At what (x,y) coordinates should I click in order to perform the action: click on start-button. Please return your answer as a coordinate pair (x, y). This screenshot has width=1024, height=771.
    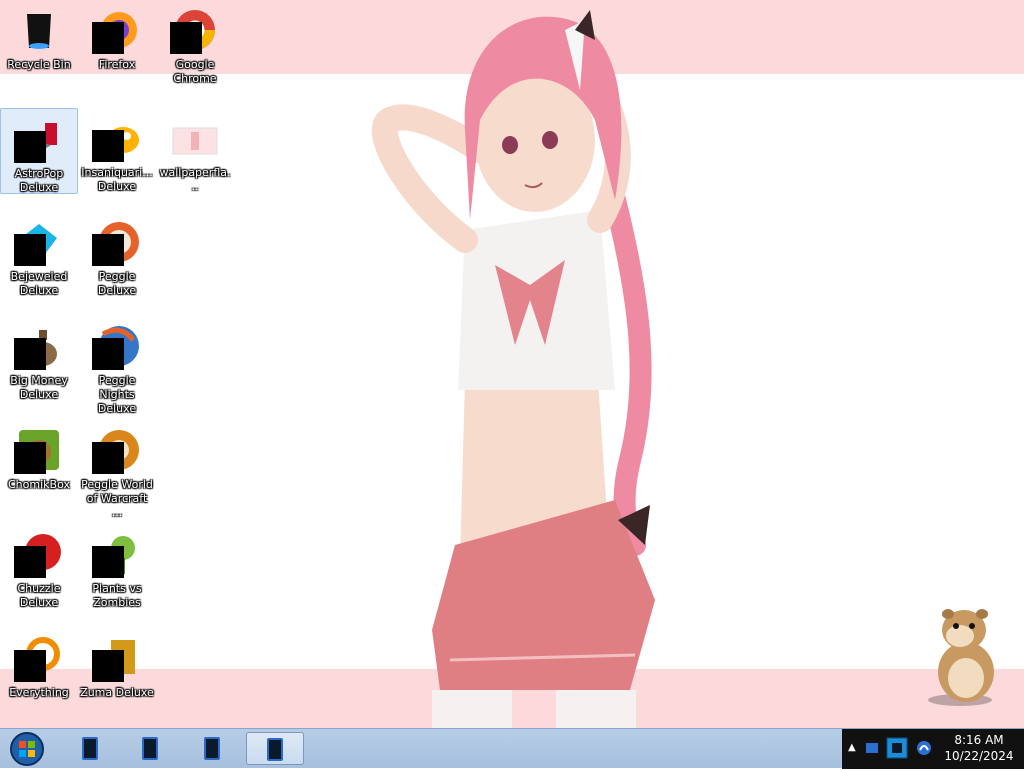
    Looking at the image, I should click on (27, 749).